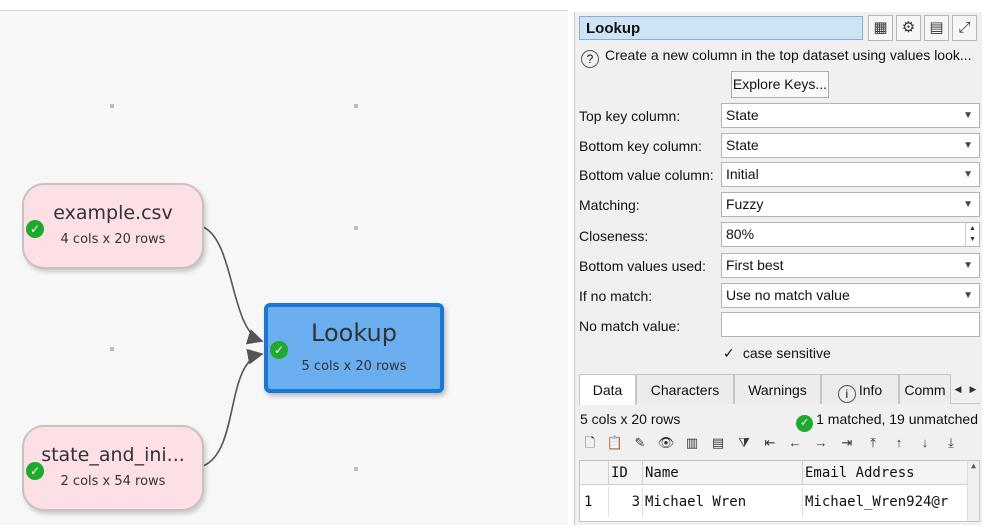  Describe the element at coordinates (880, 28) in the screenshot. I see `calculator-icon: ▦` at that location.